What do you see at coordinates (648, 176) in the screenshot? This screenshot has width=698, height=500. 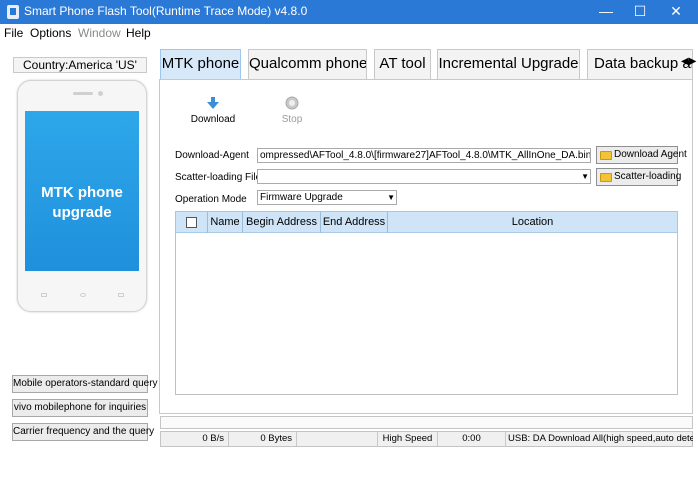 I see `scatter-loading-button-label: Scatter-loading` at bounding box center [648, 176].